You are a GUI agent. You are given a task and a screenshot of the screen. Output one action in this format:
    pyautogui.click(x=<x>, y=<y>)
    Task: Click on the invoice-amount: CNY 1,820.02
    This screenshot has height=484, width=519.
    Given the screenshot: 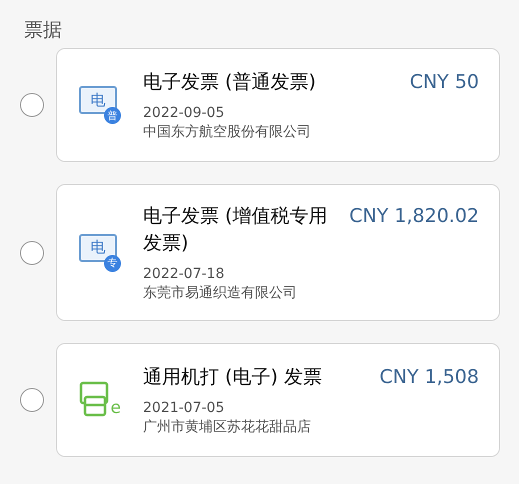 What is the action you would take?
    pyautogui.click(x=414, y=216)
    